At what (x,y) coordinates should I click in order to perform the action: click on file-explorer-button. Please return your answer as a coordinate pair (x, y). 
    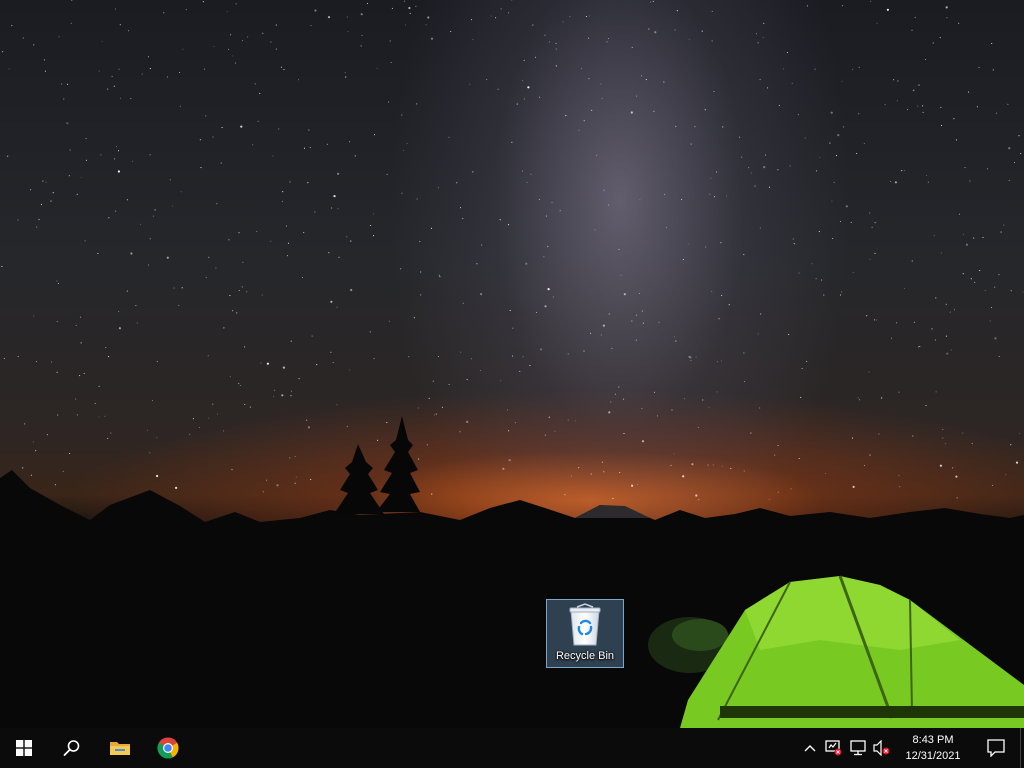
    Looking at the image, I should click on (120, 748).